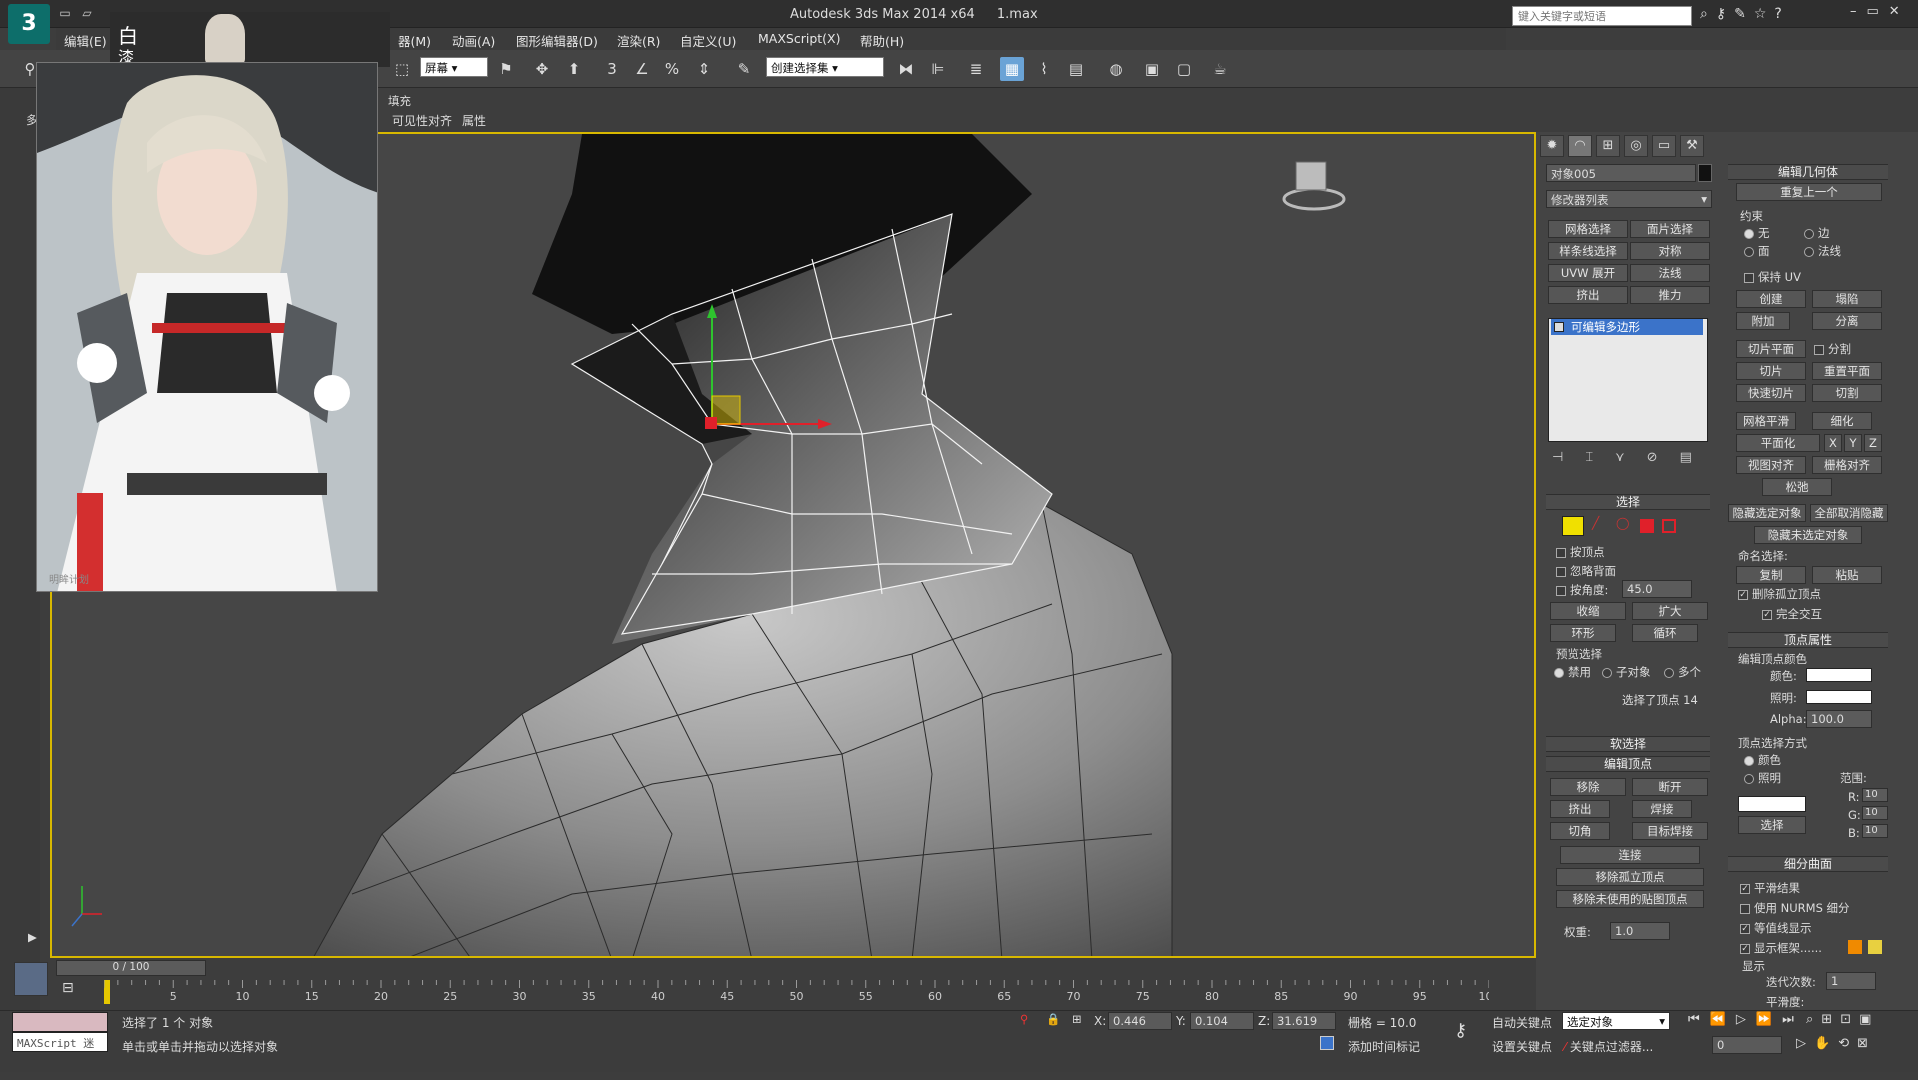  What do you see at coordinates (1822, 1043) in the screenshot?
I see `pan-icon: ✋` at bounding box center [1822, 1043].